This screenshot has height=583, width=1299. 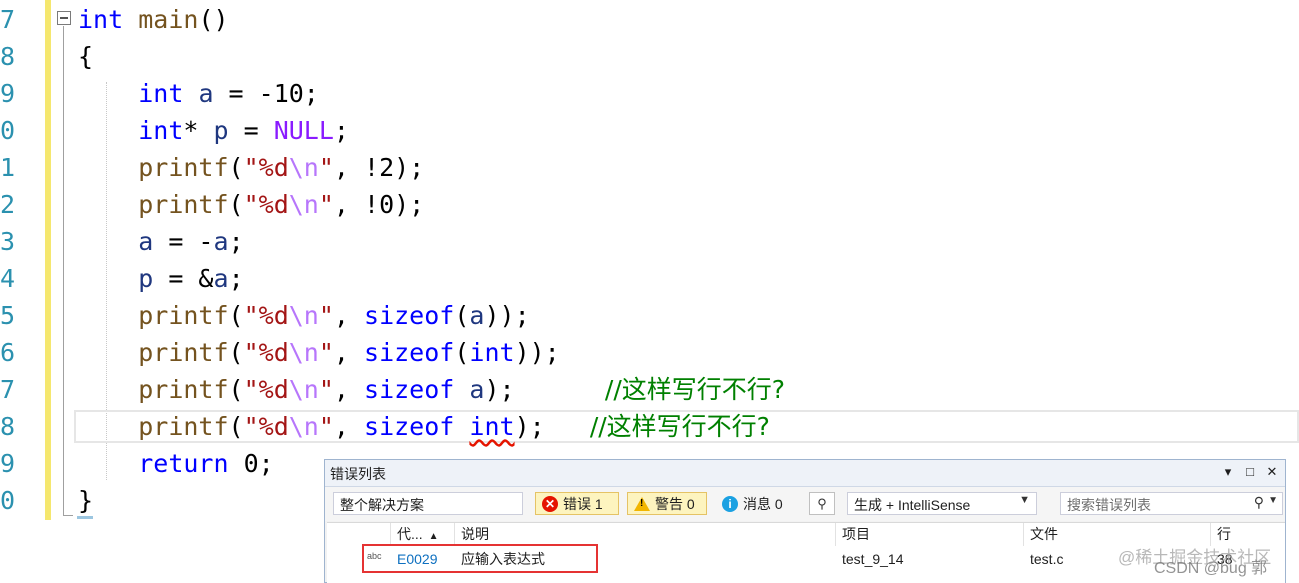 What do you see at coordinates (1224, 534) in the screenshot?
I see `column-header-line-label: 行` at bounding box center [1224, 534].